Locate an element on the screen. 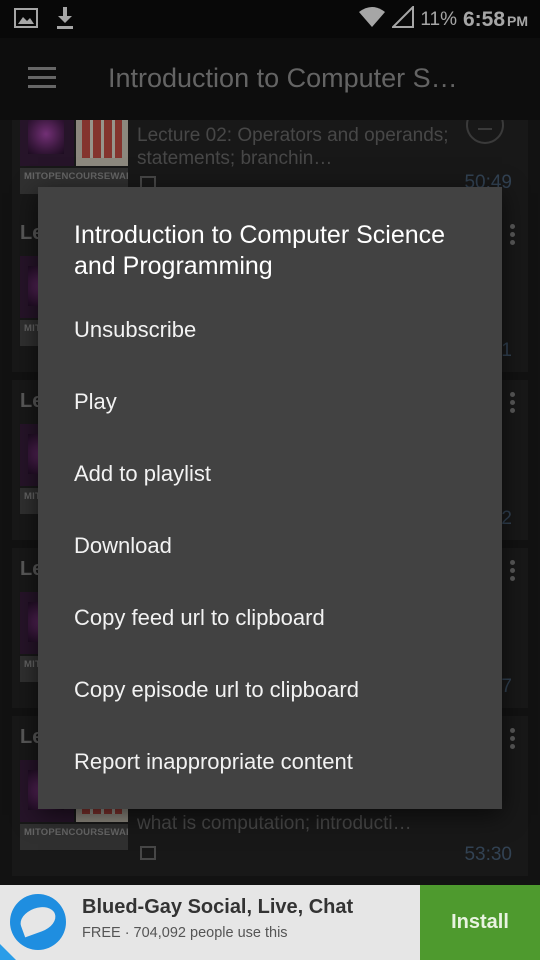 This screenshot has height=960, width=540. ad-install-button: Install is located at coordinates (480, 922).